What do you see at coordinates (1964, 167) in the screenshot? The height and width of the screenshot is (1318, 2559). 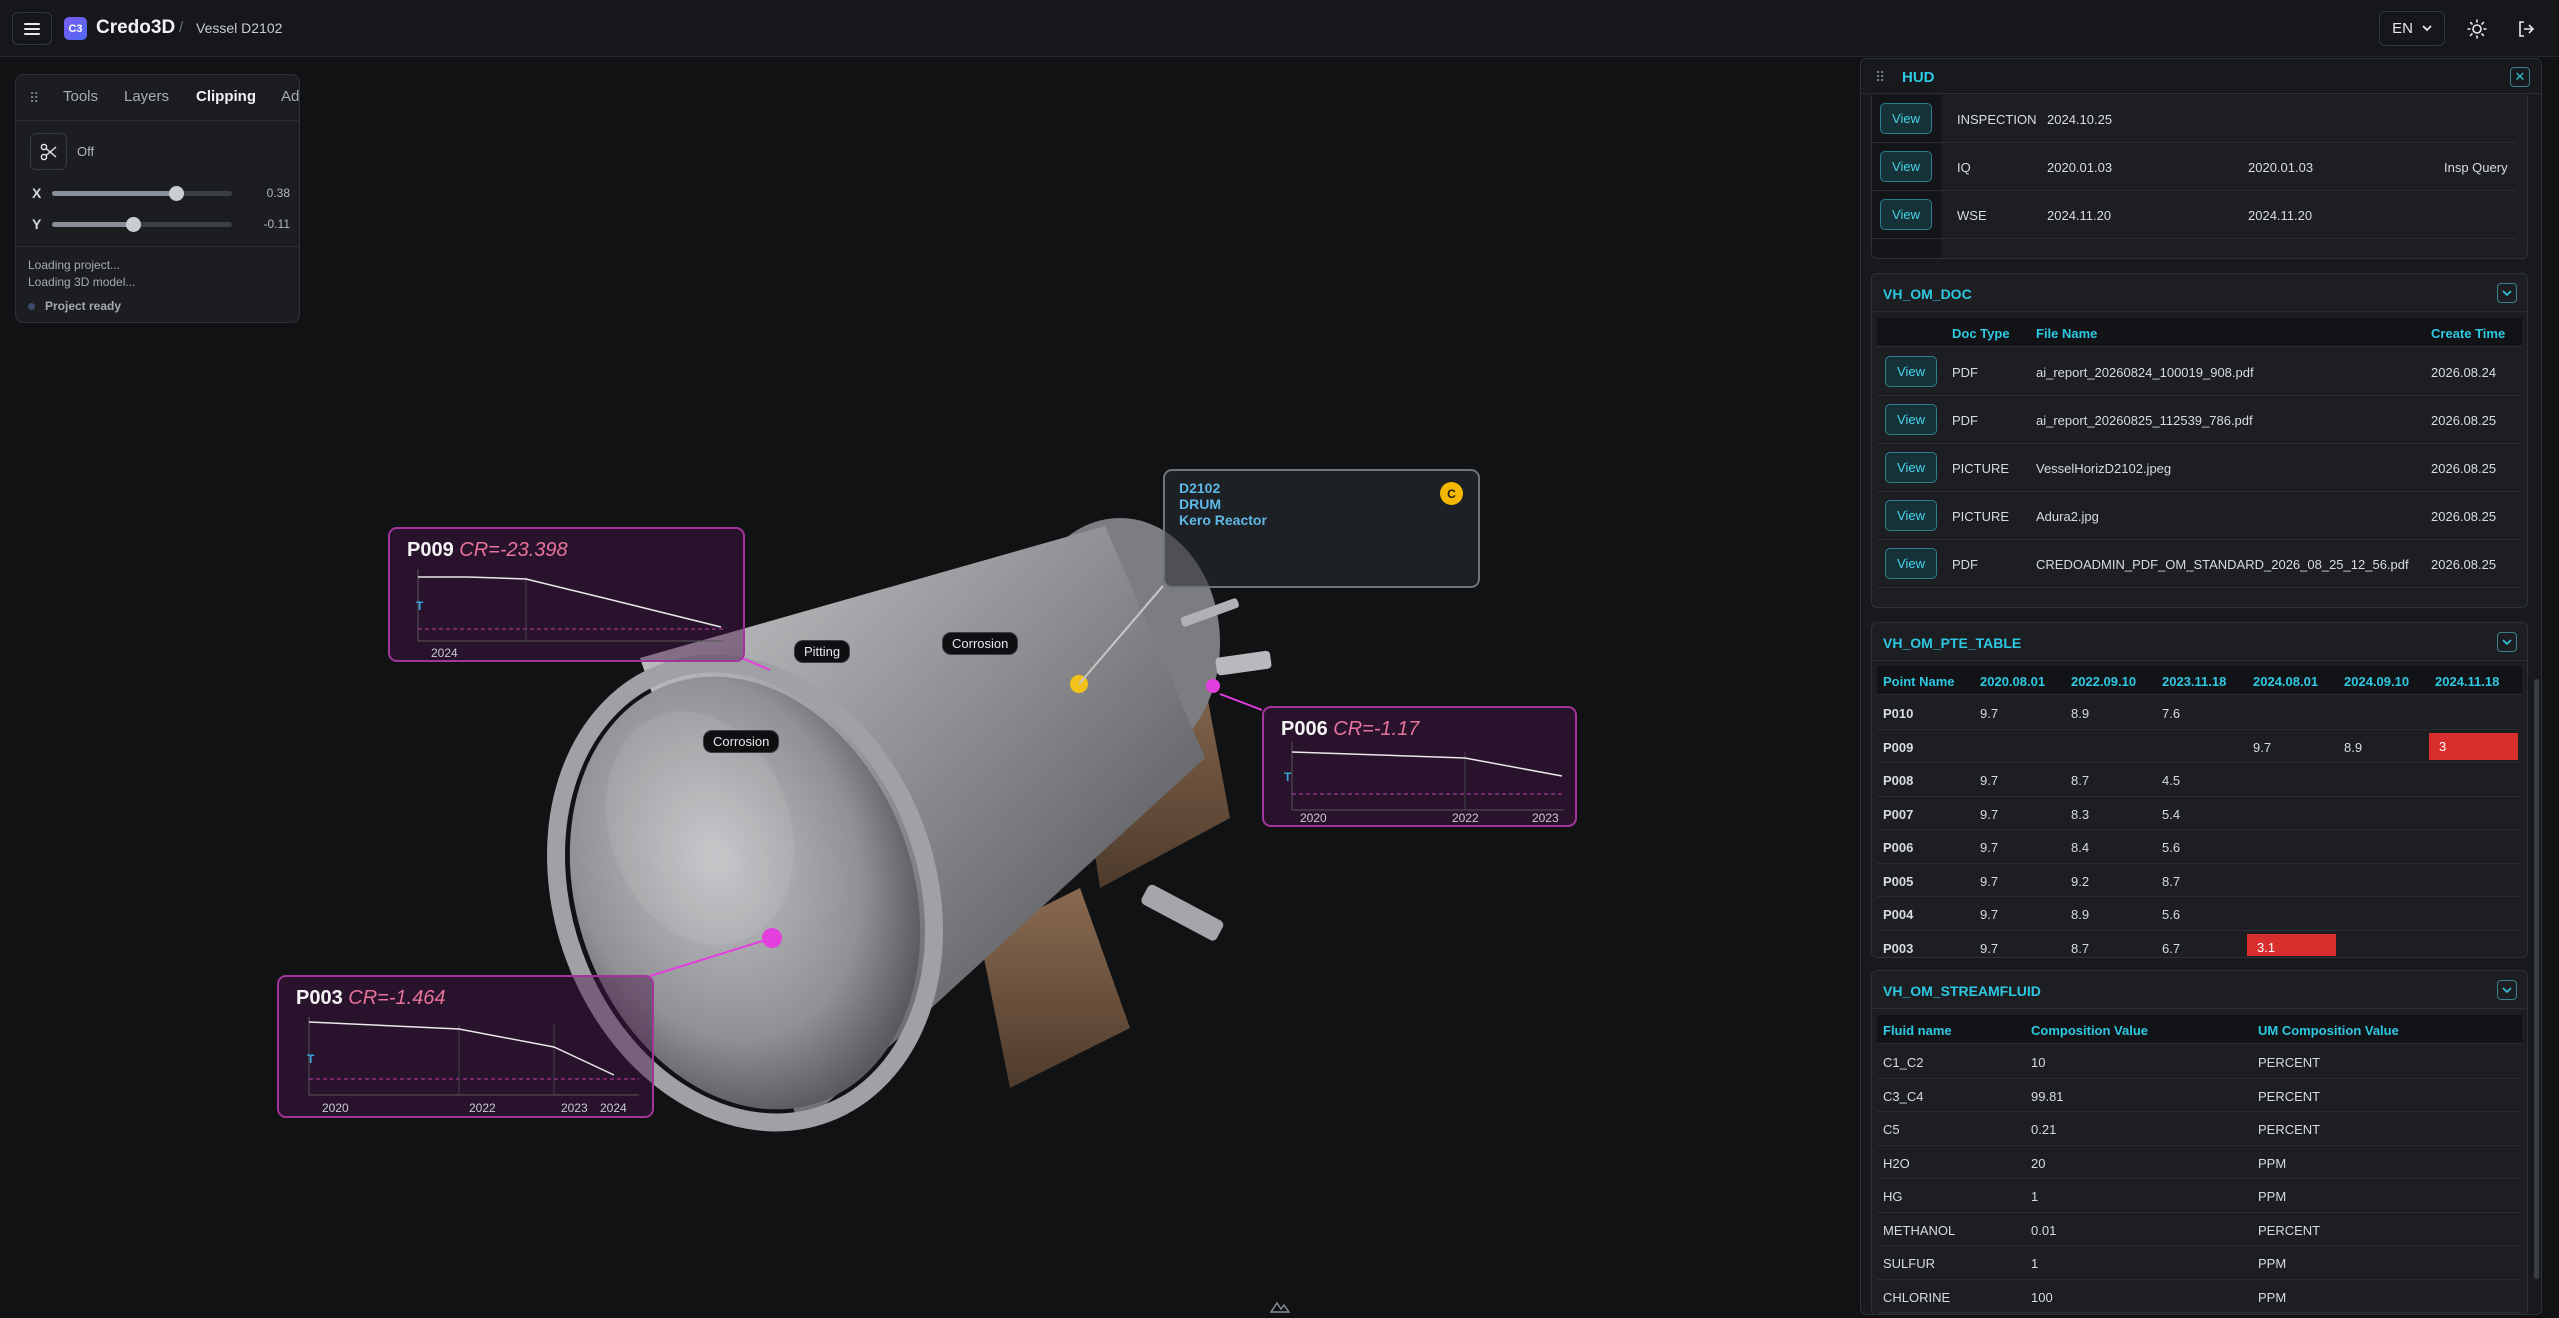 I see `inspection-type: IQ` at bounding box center [1964, 167].